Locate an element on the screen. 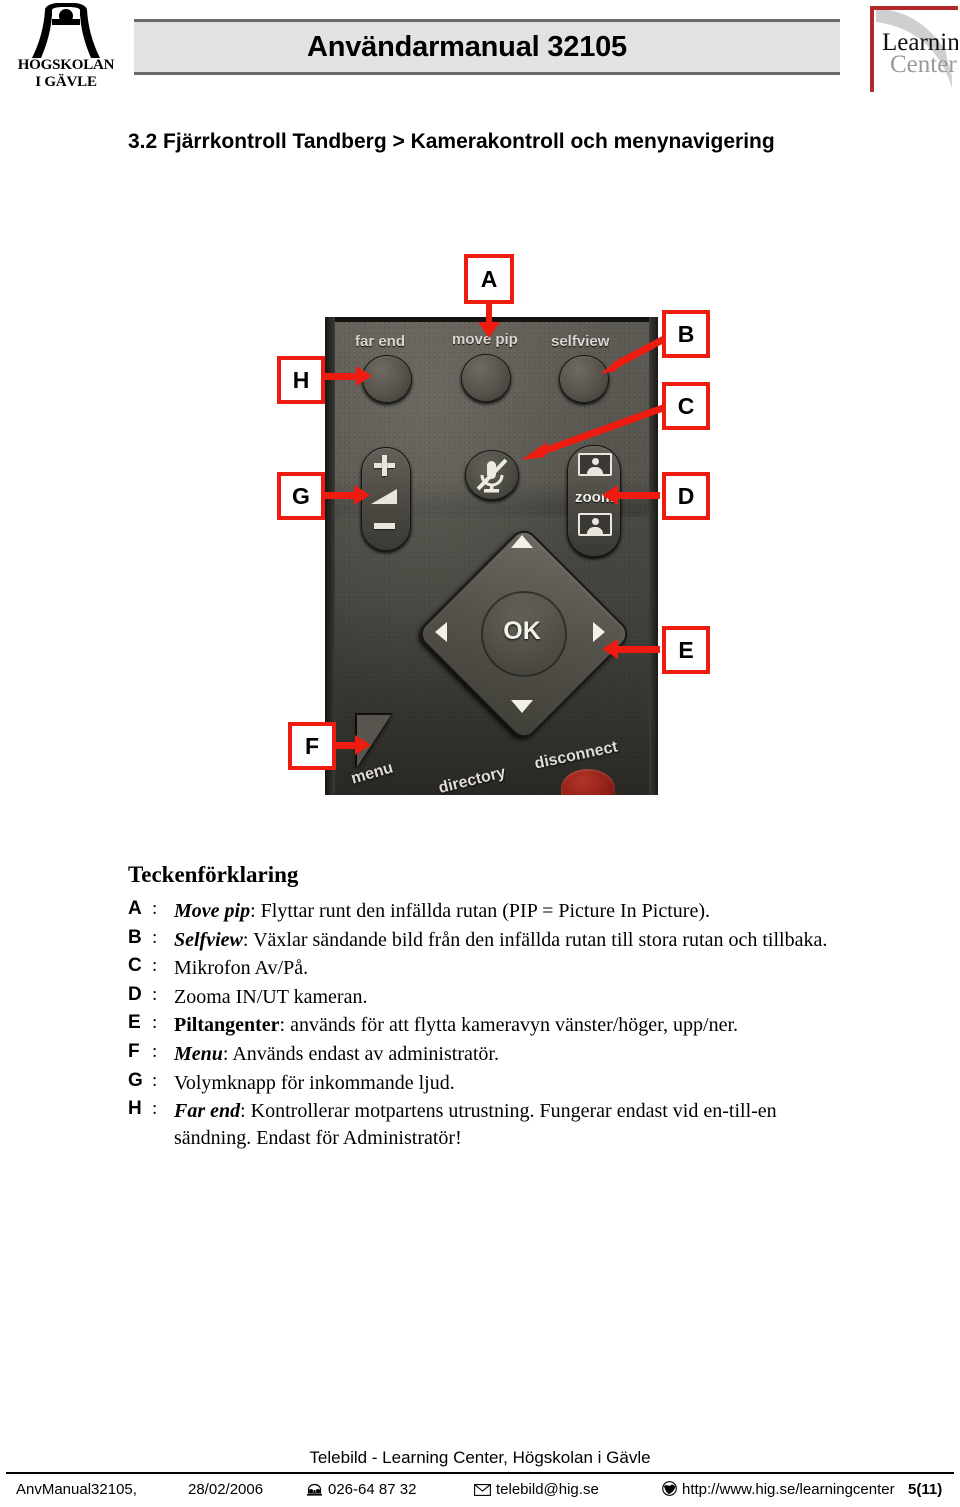 The image size is (960, 1507). callout-f-arrow-head is located at coordinates (363, 745).